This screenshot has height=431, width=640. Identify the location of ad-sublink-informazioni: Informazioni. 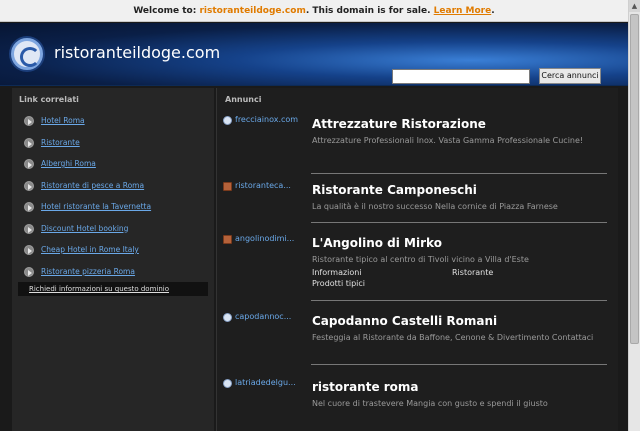
(337, 272).